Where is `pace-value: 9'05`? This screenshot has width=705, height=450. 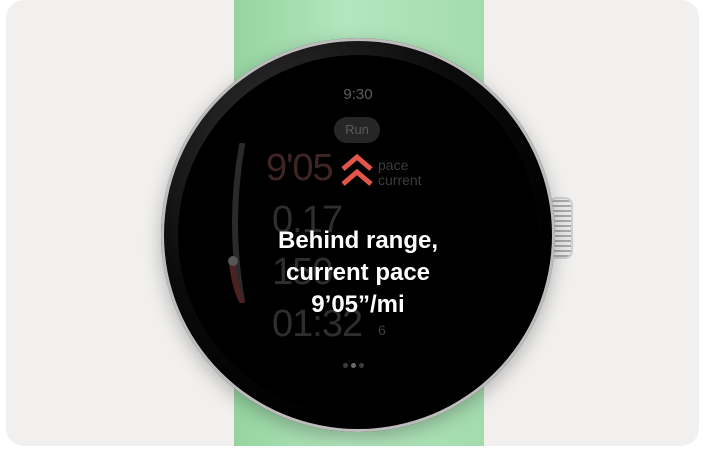
pace-value: 9'05 is located at coordinates (300, 168).